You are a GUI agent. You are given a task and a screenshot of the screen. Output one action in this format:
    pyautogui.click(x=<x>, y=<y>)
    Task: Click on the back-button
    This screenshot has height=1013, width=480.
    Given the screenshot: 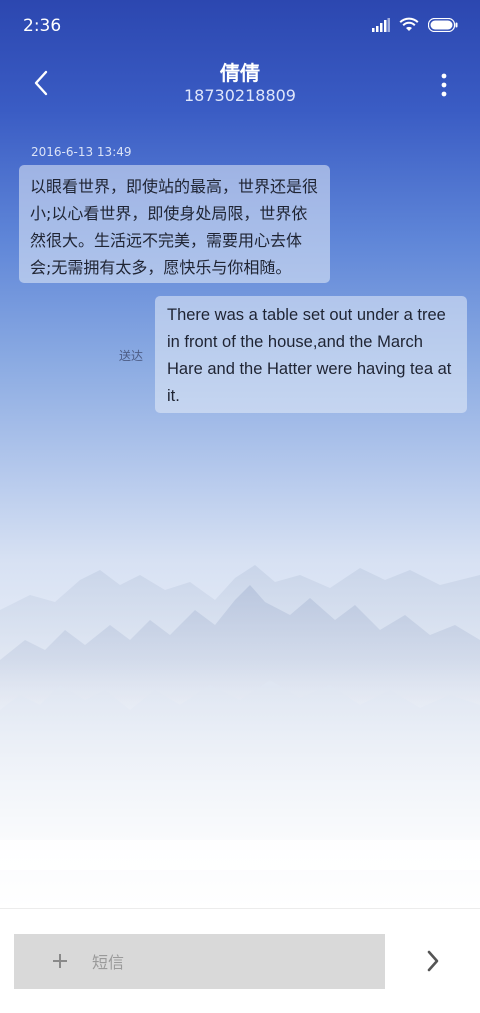 What is the action you would take?
    pyautogui.click(x=41, y=83)
    